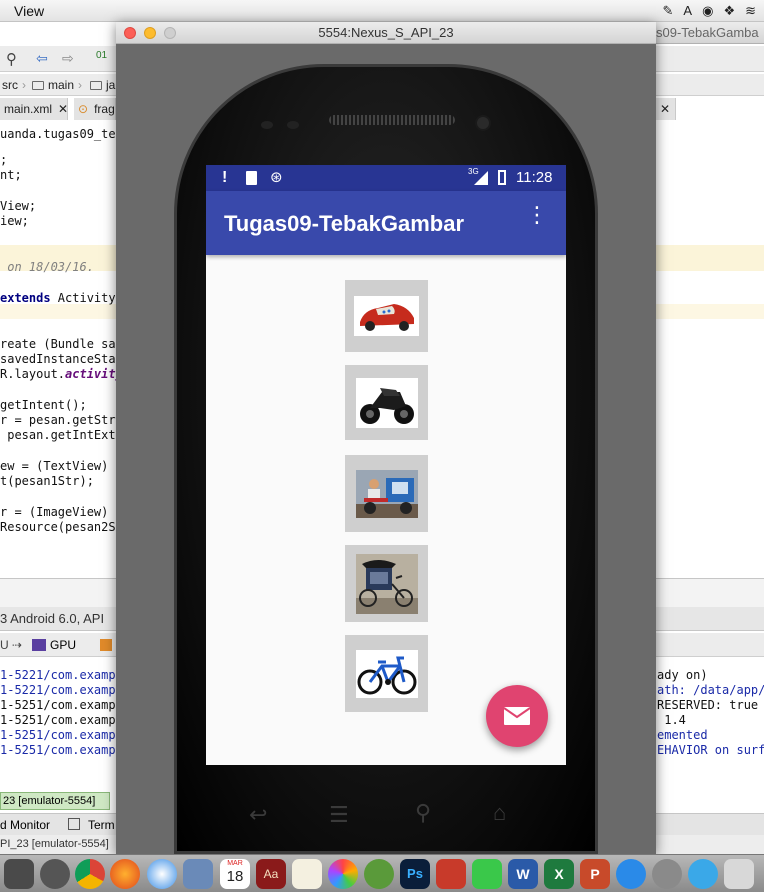 The width and height of the screenshot is (764, 892). Describe the element at coordinates (559, 874) in the screenshot. I see `excel-icon: X` at that location.